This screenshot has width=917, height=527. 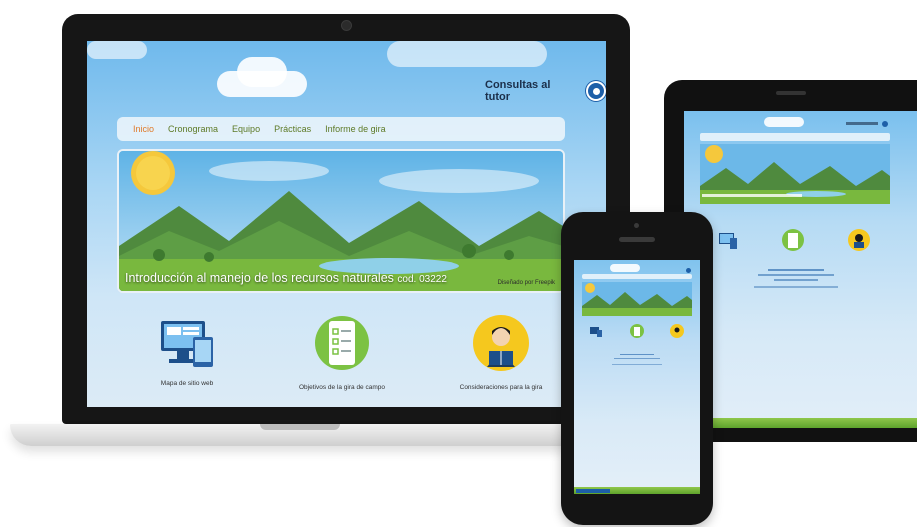 What do you see at coordinates (300, 435) in the screenshot?
I see `laptop-base` at bounding box center [300, 435].